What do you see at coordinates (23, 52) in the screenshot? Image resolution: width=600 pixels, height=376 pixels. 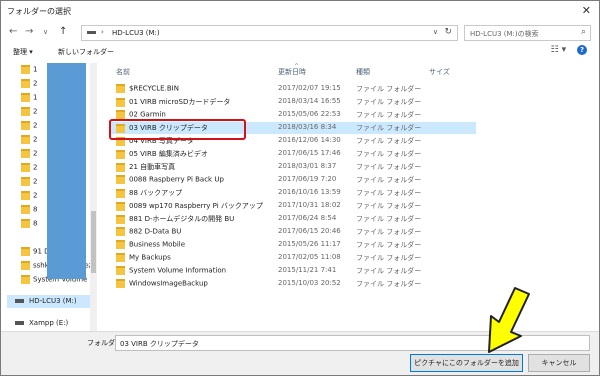 I see `organize-button: 整理 ▾` at bounding box center [23, 52].